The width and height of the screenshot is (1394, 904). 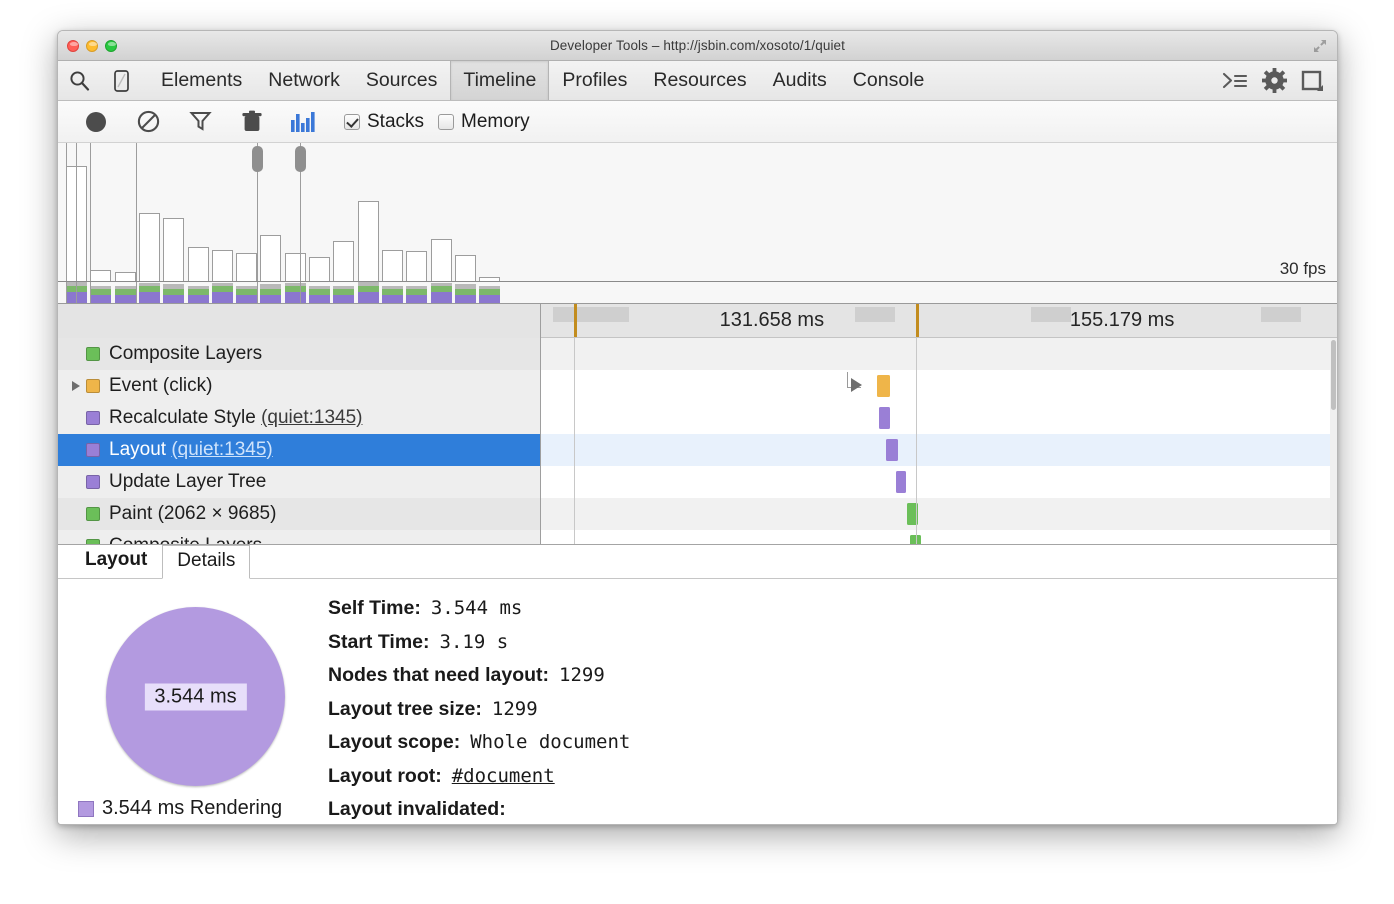 What do you see at coordinates (939, 321) in the screenshot?
I see `timeline-ruler: 131.658 ms 155.179 ms` at bounding box center [939, 321].